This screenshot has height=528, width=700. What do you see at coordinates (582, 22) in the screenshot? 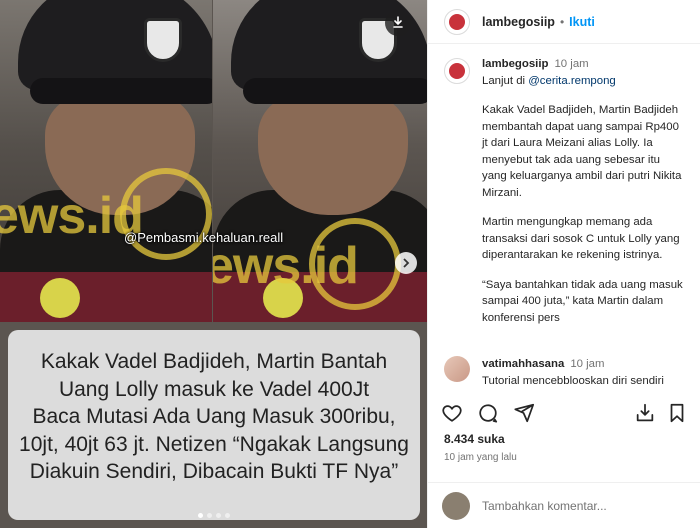
I see `follow-button: Ikuti` at bounding box center [582, 22].